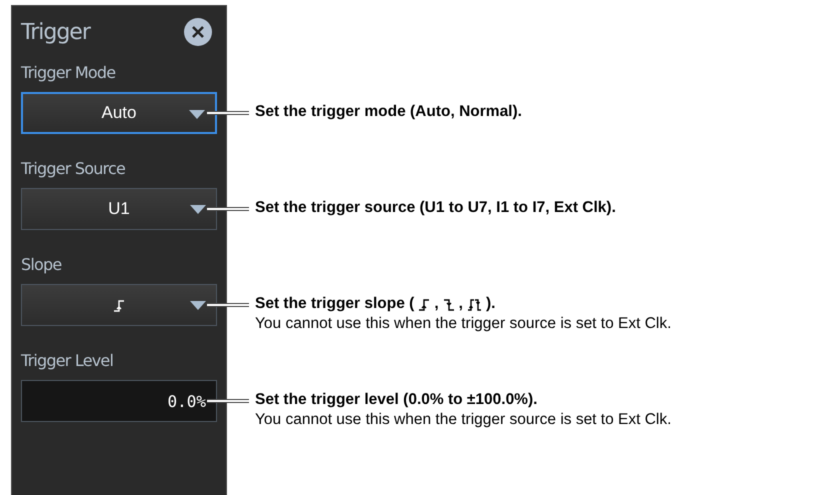 Image resolution: width=835 pixels, height=495 pixels. I want to click on field-label: Trigger Level, so click(67, 361).